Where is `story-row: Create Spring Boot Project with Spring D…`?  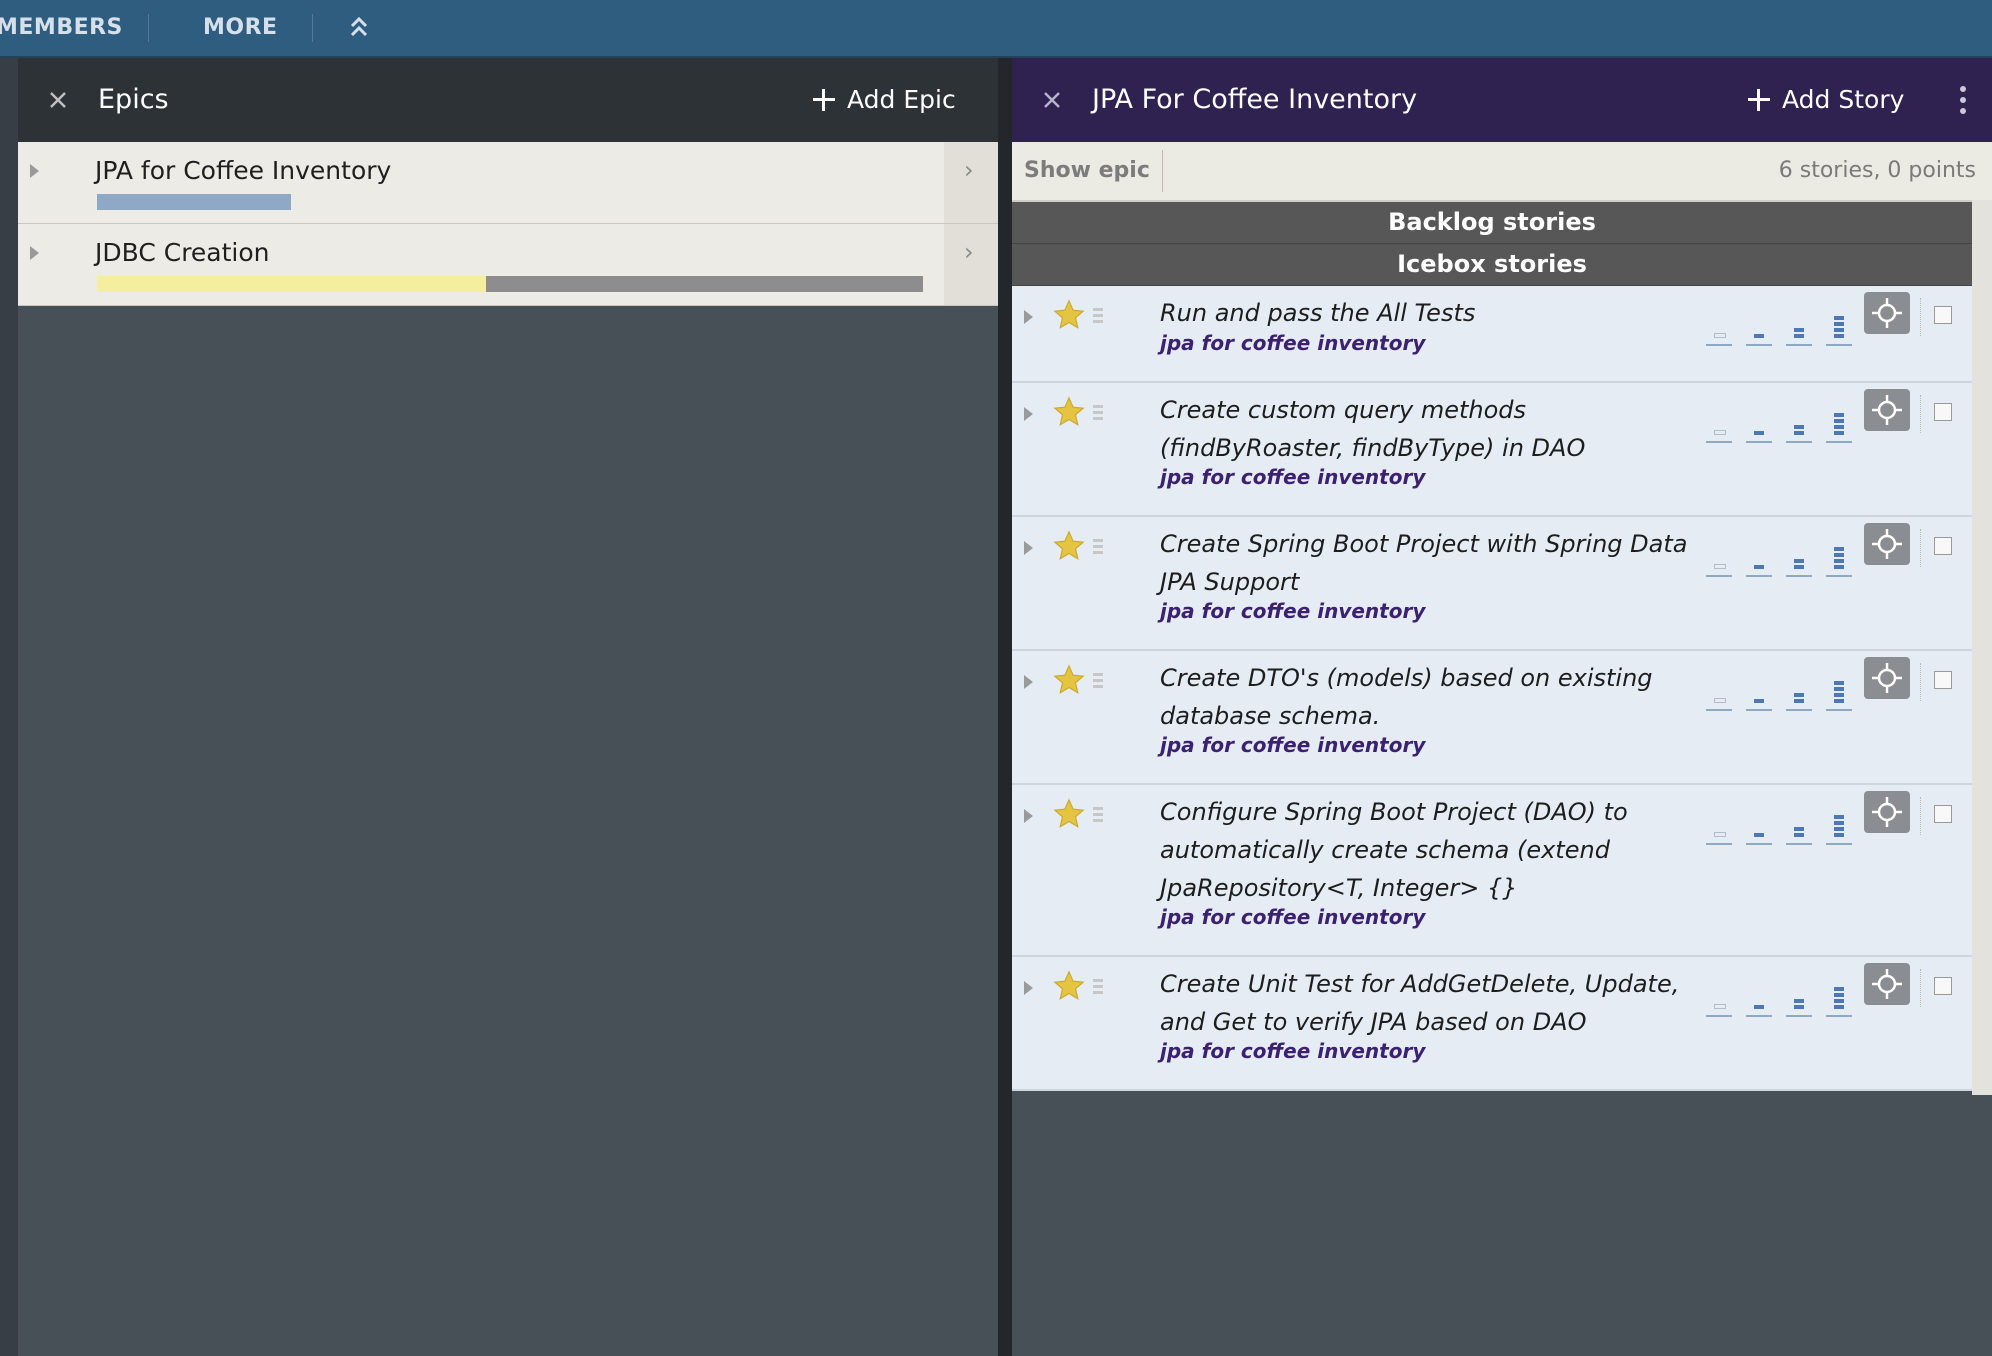
story-row: Create Spring Boot Project with Spring D… is located at coordinates (1492, 584).